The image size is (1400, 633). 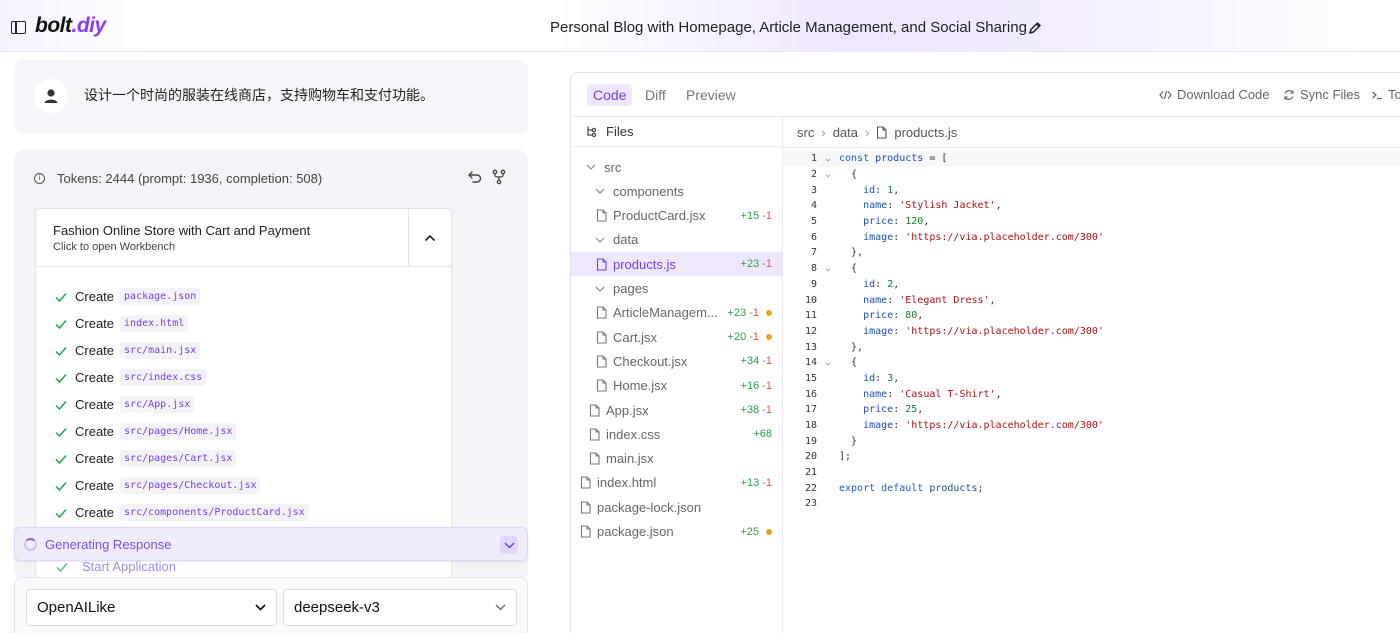 What do you see at coordinates (711, 95) in the screenshot?
I see `tab-preview: Preview` at bounding box center [711, 95].